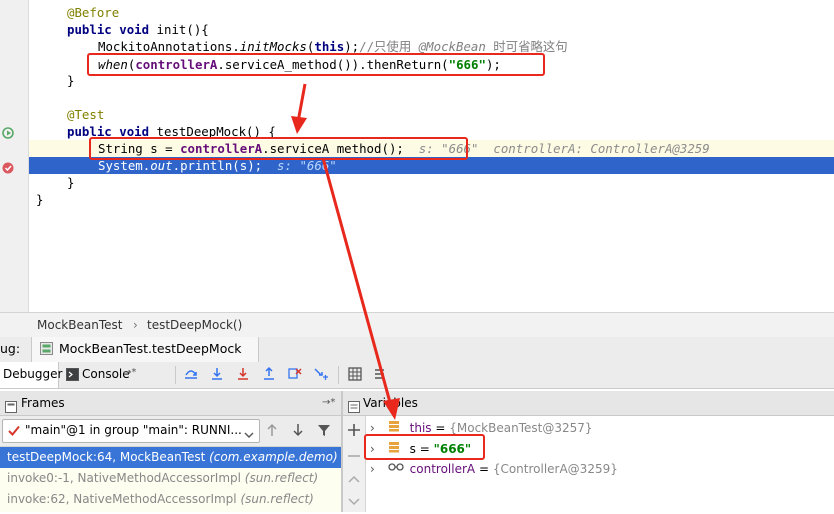 This screenshot has height=514, width=834. I want to click on test-class-icon, so click(46, 348).